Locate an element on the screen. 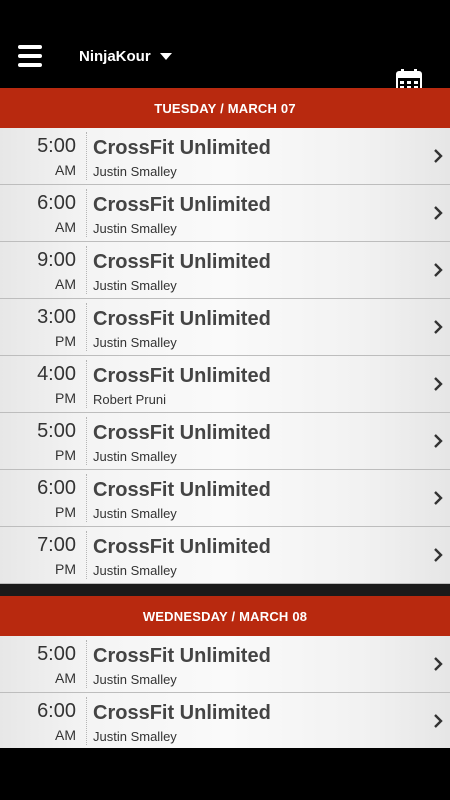 This screenshot has width=450, height=800. class-row: 3:00 PM CrossFit Unlimited Justin Smalley is located at coordinates (225, 327).